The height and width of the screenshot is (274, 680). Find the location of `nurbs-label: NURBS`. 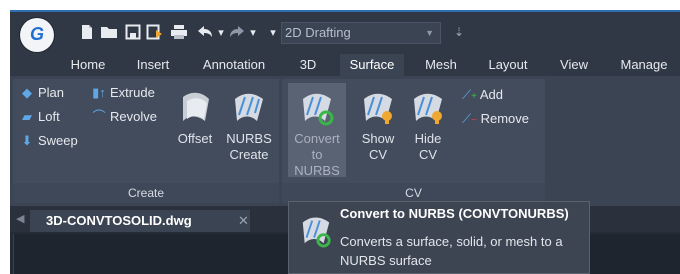

nurbs-label: NURBS is located at coordinates (249, 138).